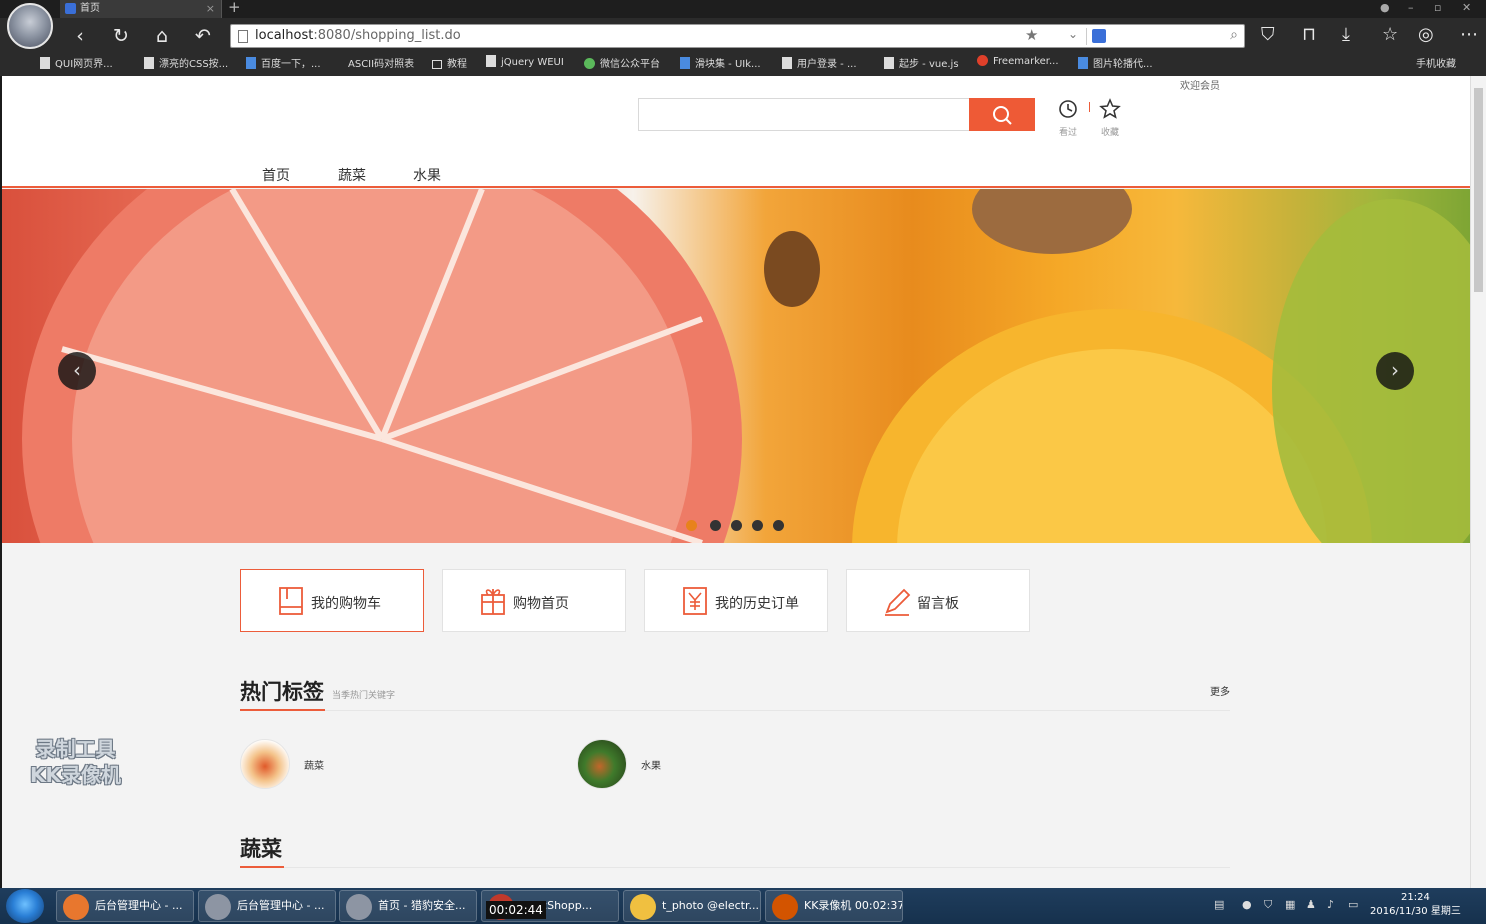  I want to click on search-engine-icon, so click(1099, 36).